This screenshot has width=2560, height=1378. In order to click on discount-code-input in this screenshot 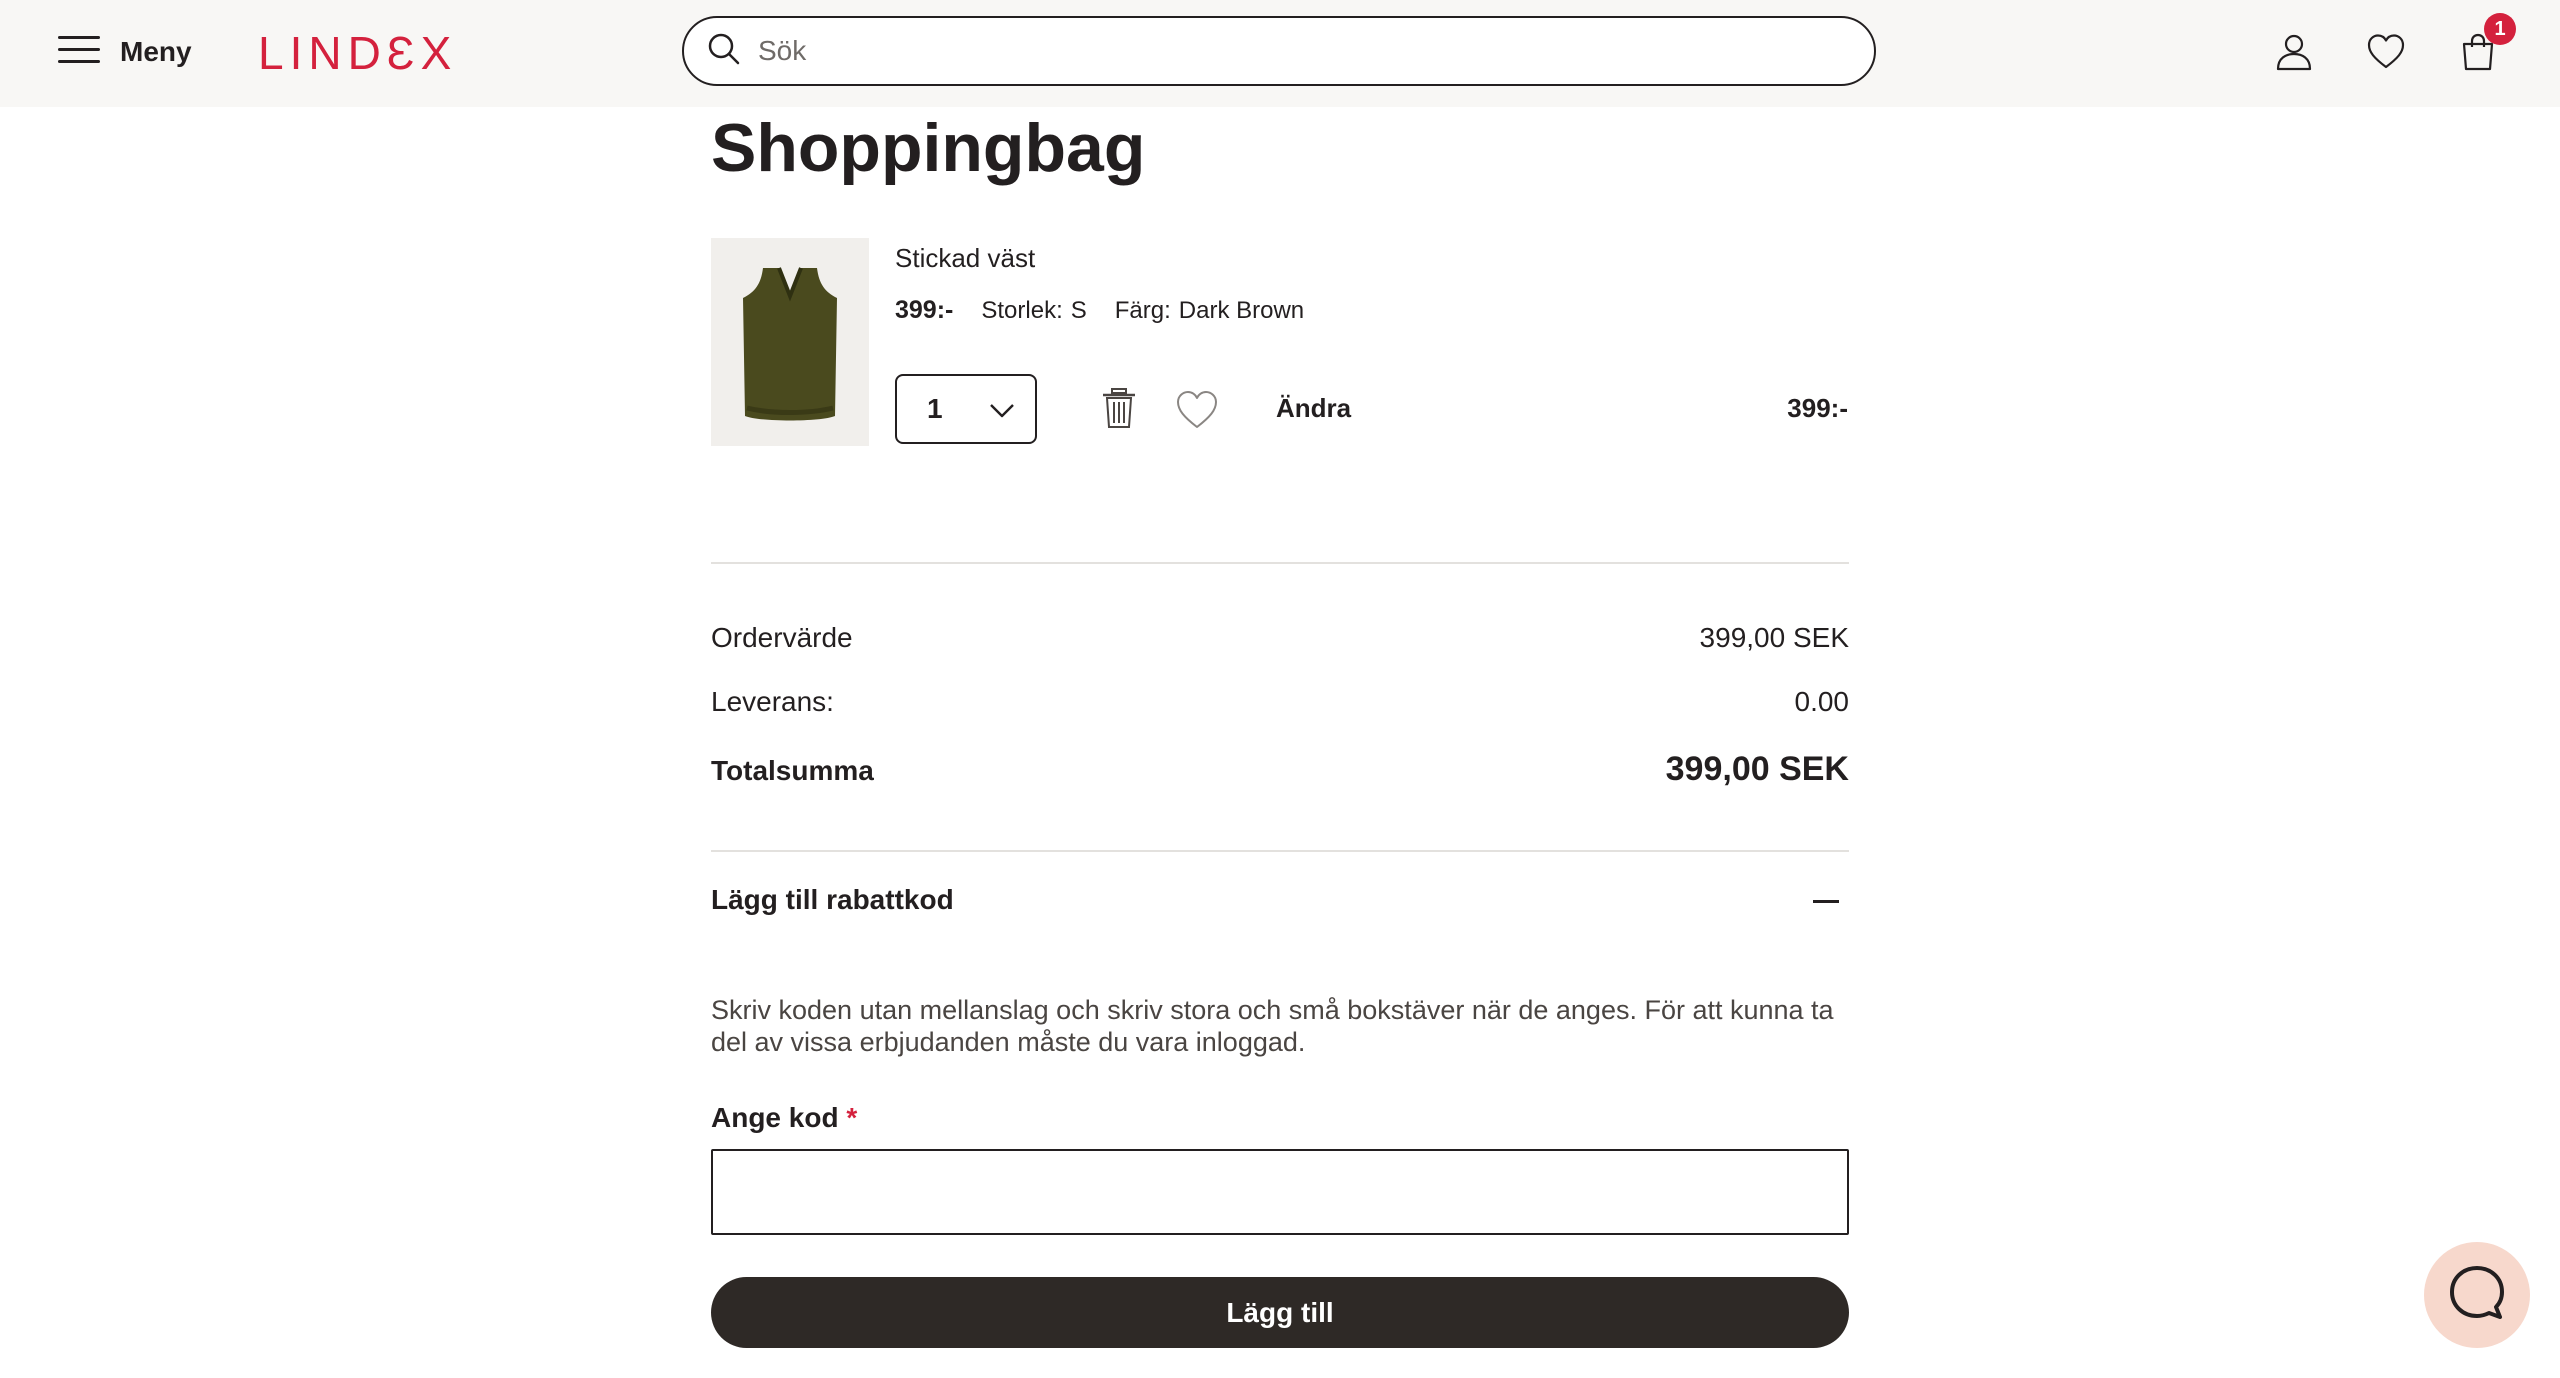, I will do `click(1280, 1192)`.